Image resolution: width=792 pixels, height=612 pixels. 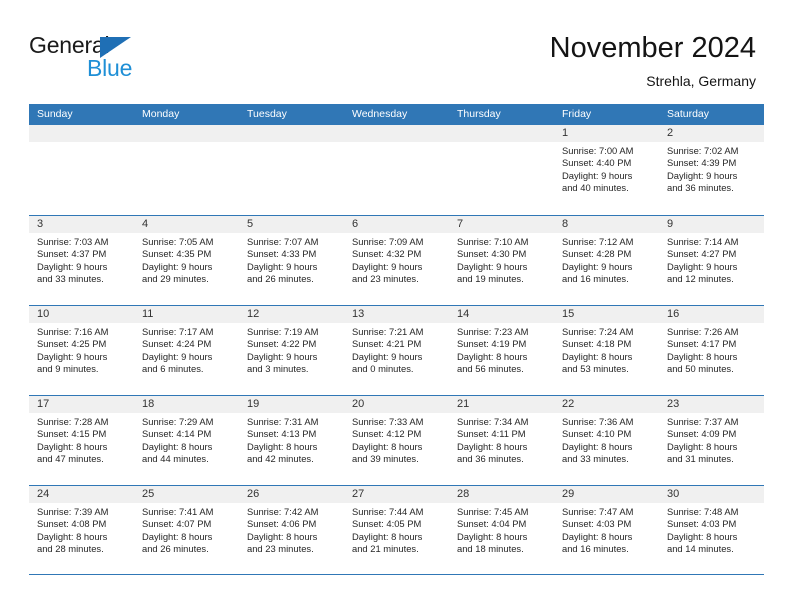 What do you see at coordinates (703, 331) in the screenshot?
I see `sunrise-text: Sunrise: 7:26 AM` at bounding box center [703, 331].